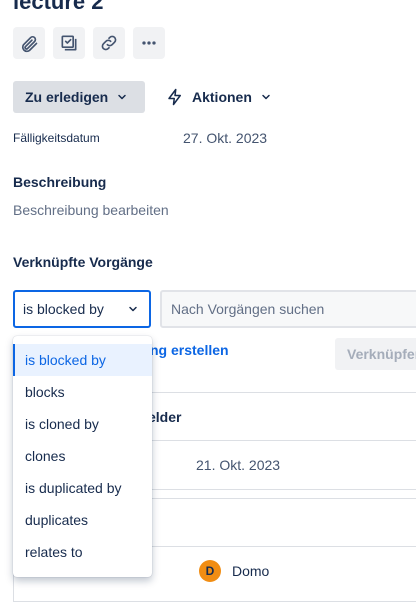 This screenshot has width=416, height=603. I want to click on issue-title: lecture 2, so click(58, 7).